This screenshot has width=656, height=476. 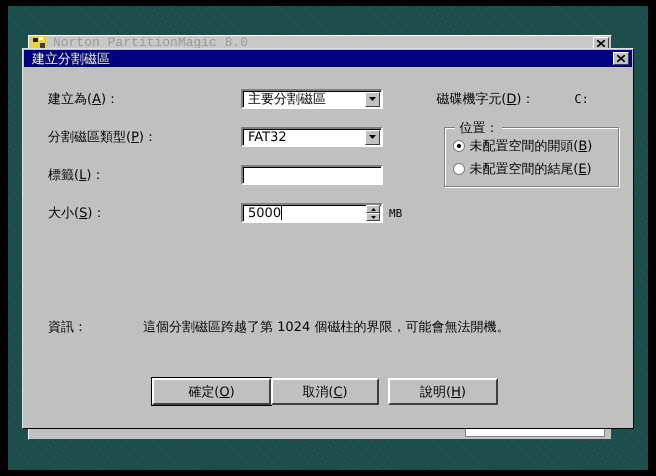 I want to click on unit-label: MB, so click(x=395, y=213).